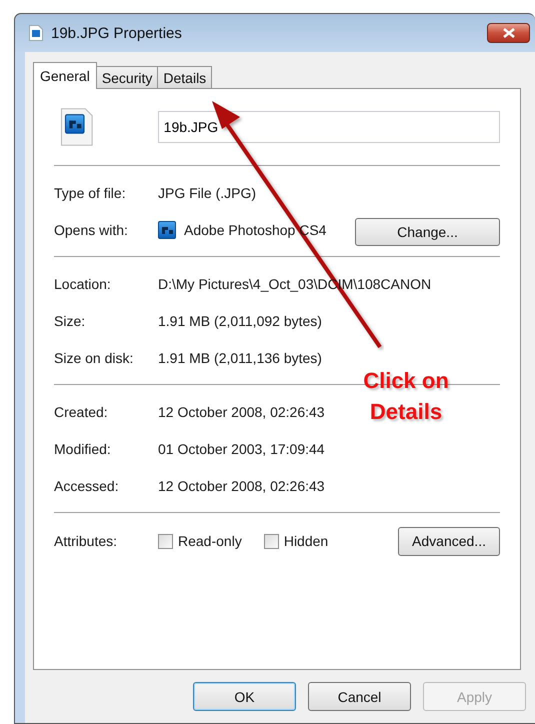  Describe the element at coordinates (240, 358) in the screenshot. I see `field-value: 1.91 MB (2,011,136 bytes)` at that location.